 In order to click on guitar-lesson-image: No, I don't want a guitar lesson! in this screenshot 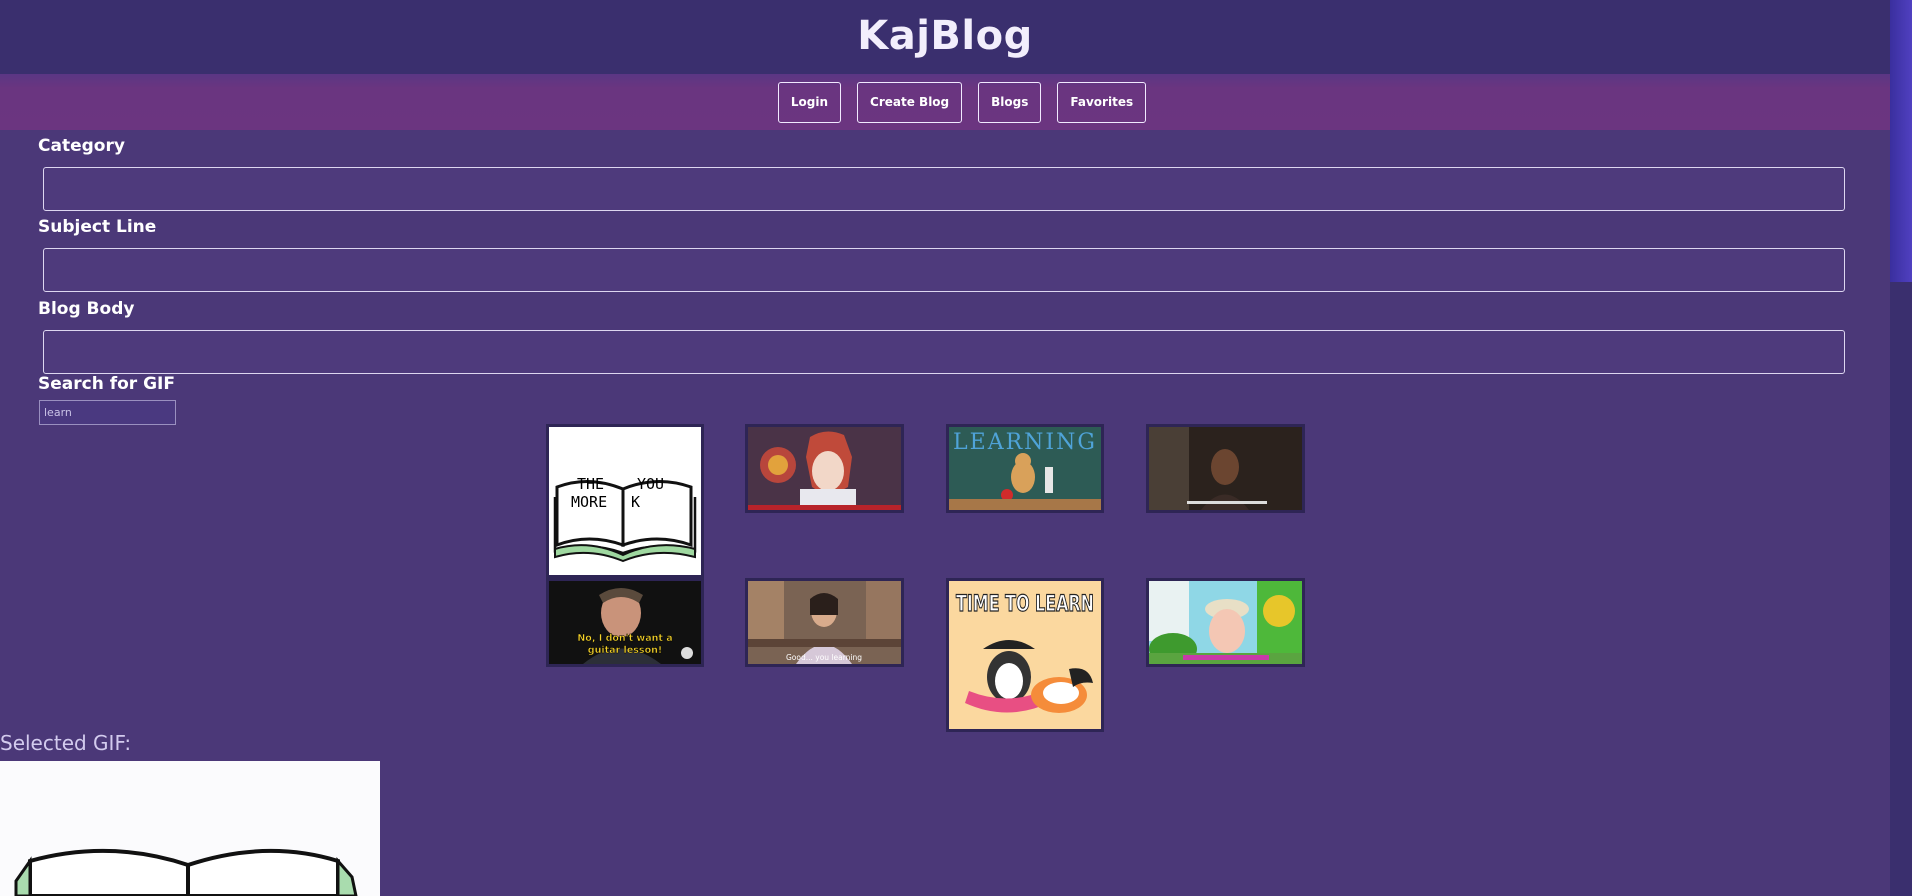, I will do `click(625, 622)`.